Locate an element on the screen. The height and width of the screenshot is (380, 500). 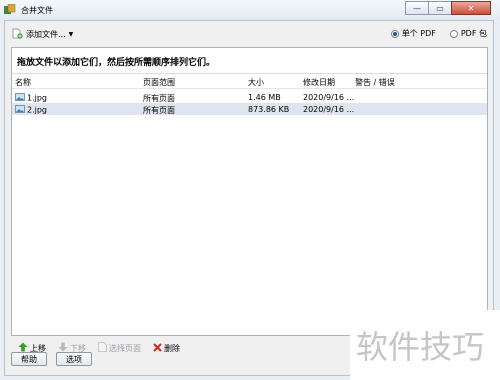
file-name-cell: 1.jpg is located at coordinates (31, 98).